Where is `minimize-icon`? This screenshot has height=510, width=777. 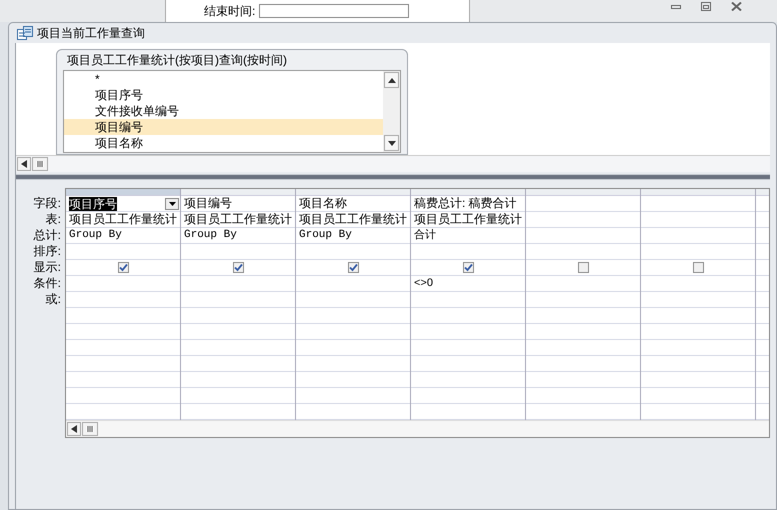 minimize-icon is located at coordinates (676, 7).